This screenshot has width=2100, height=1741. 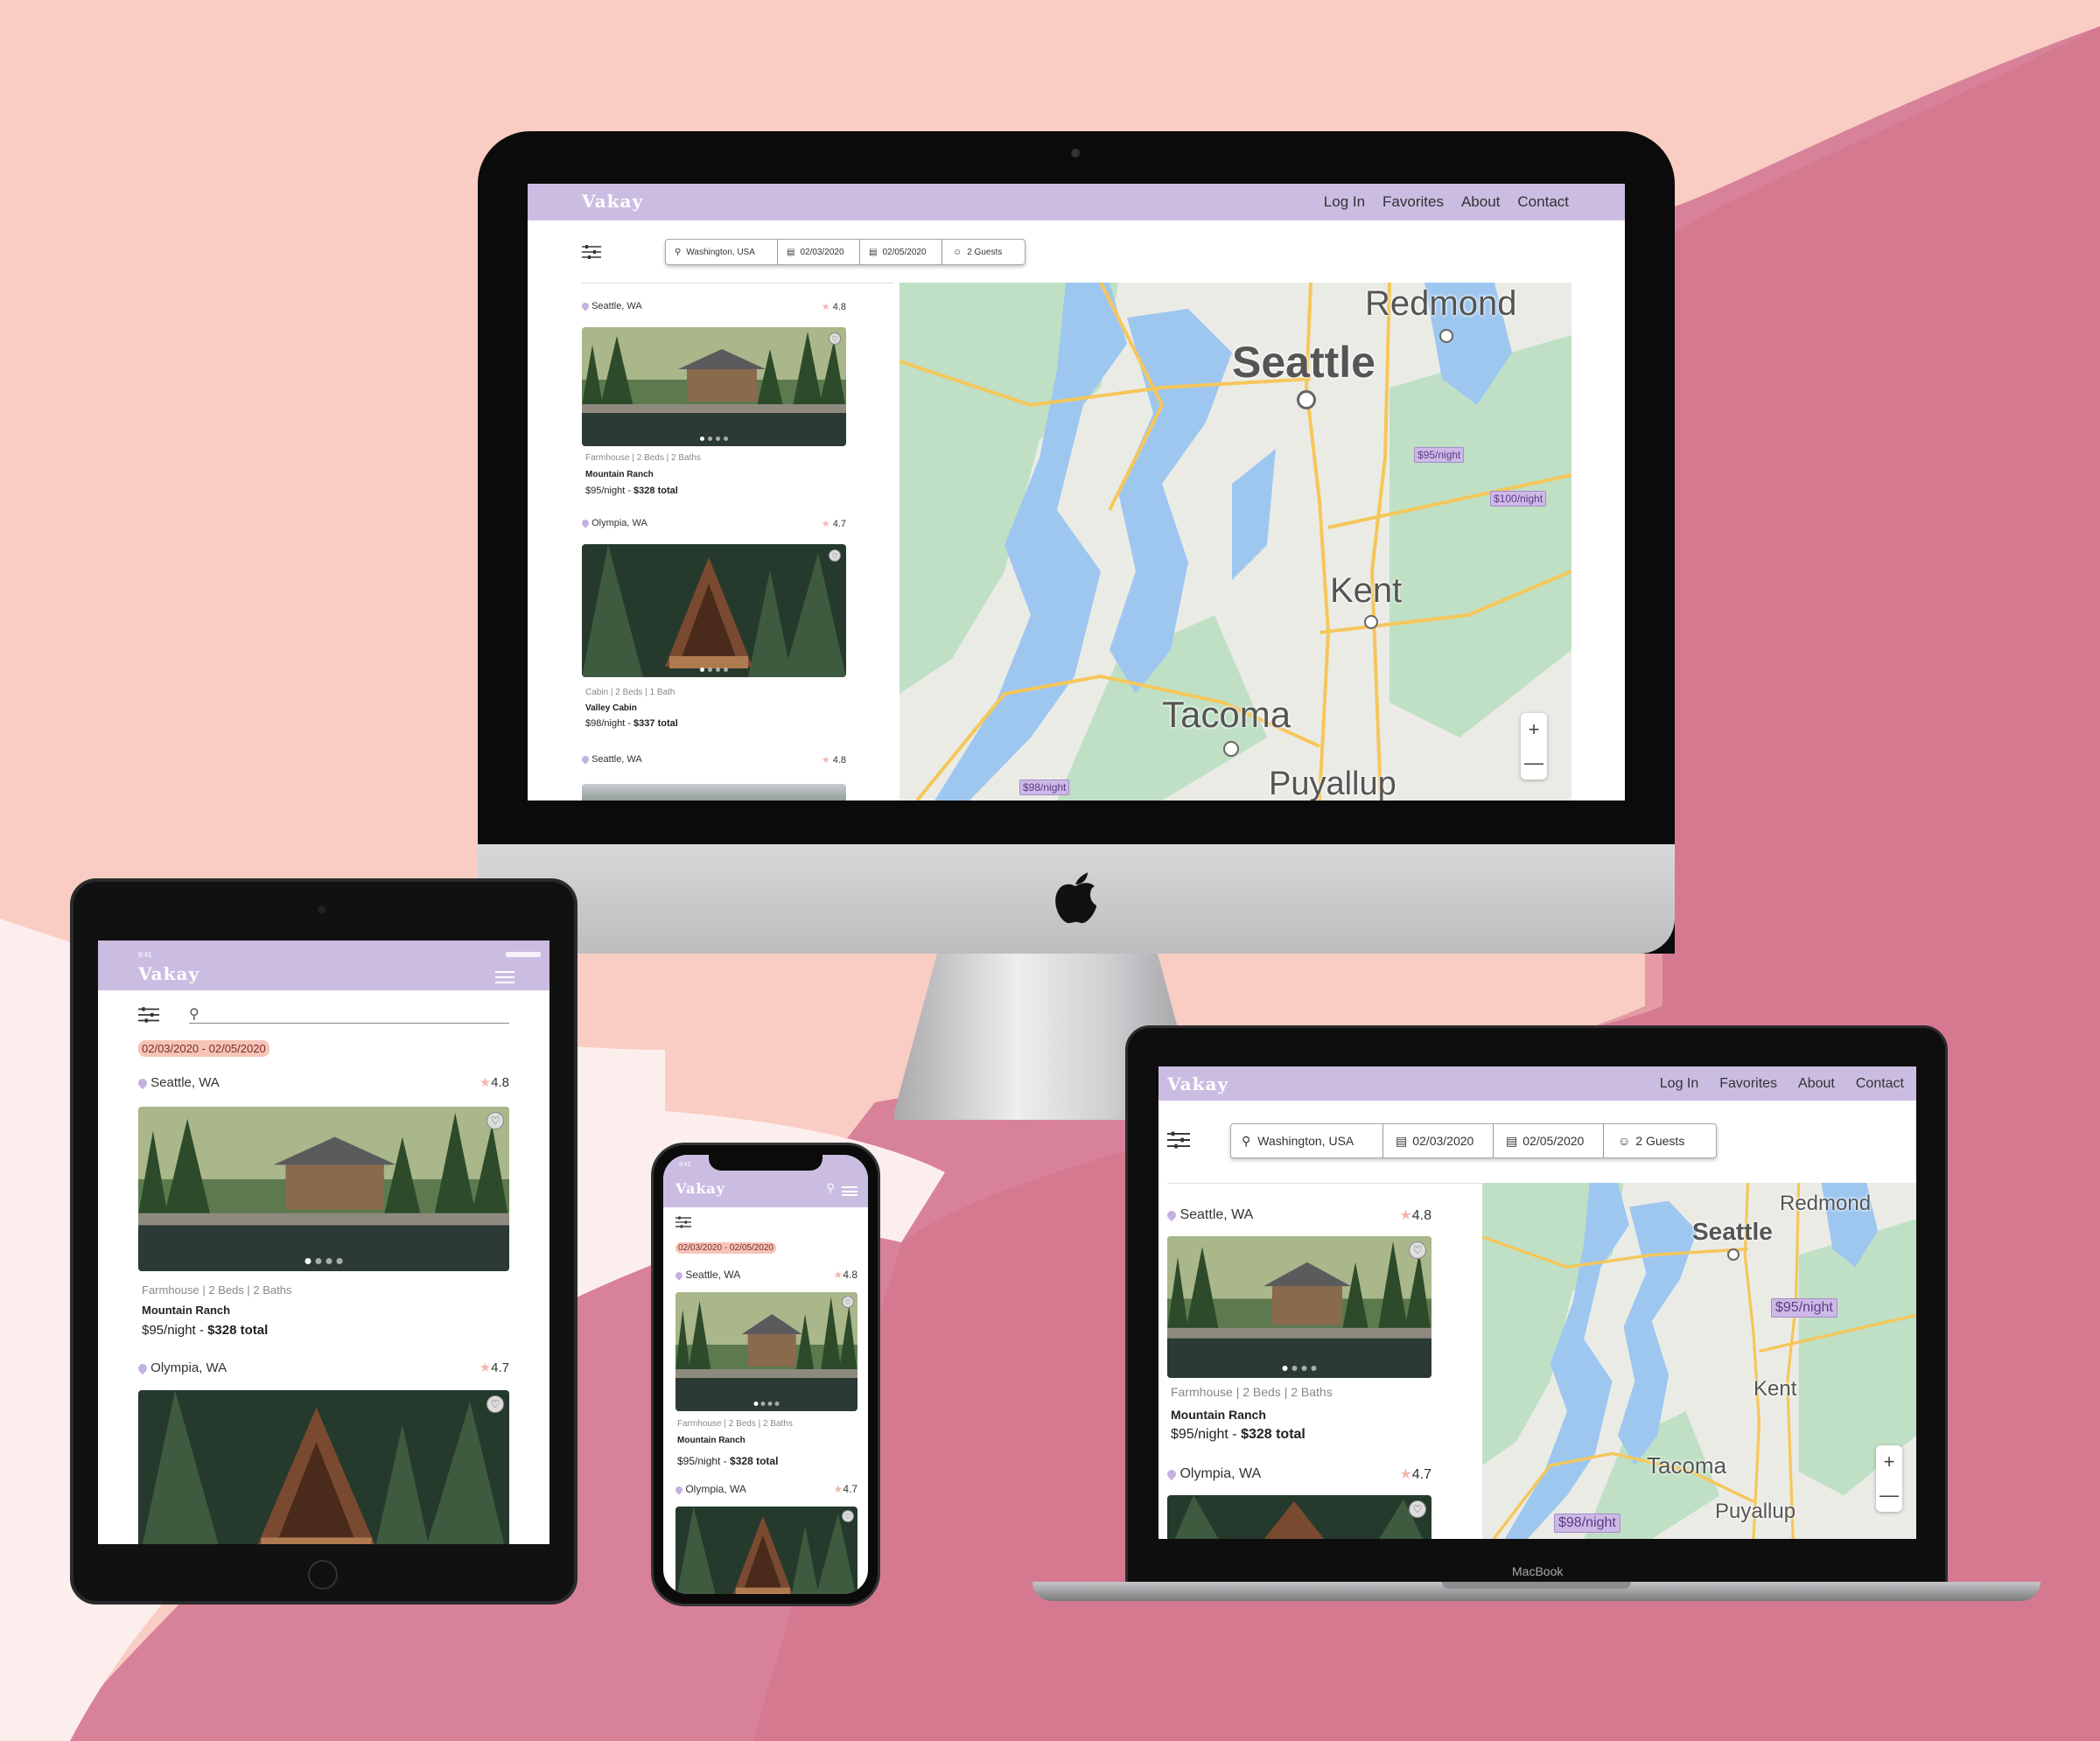 I want to click on map-price-tag: $100/night, so click(x=1518, y=499).